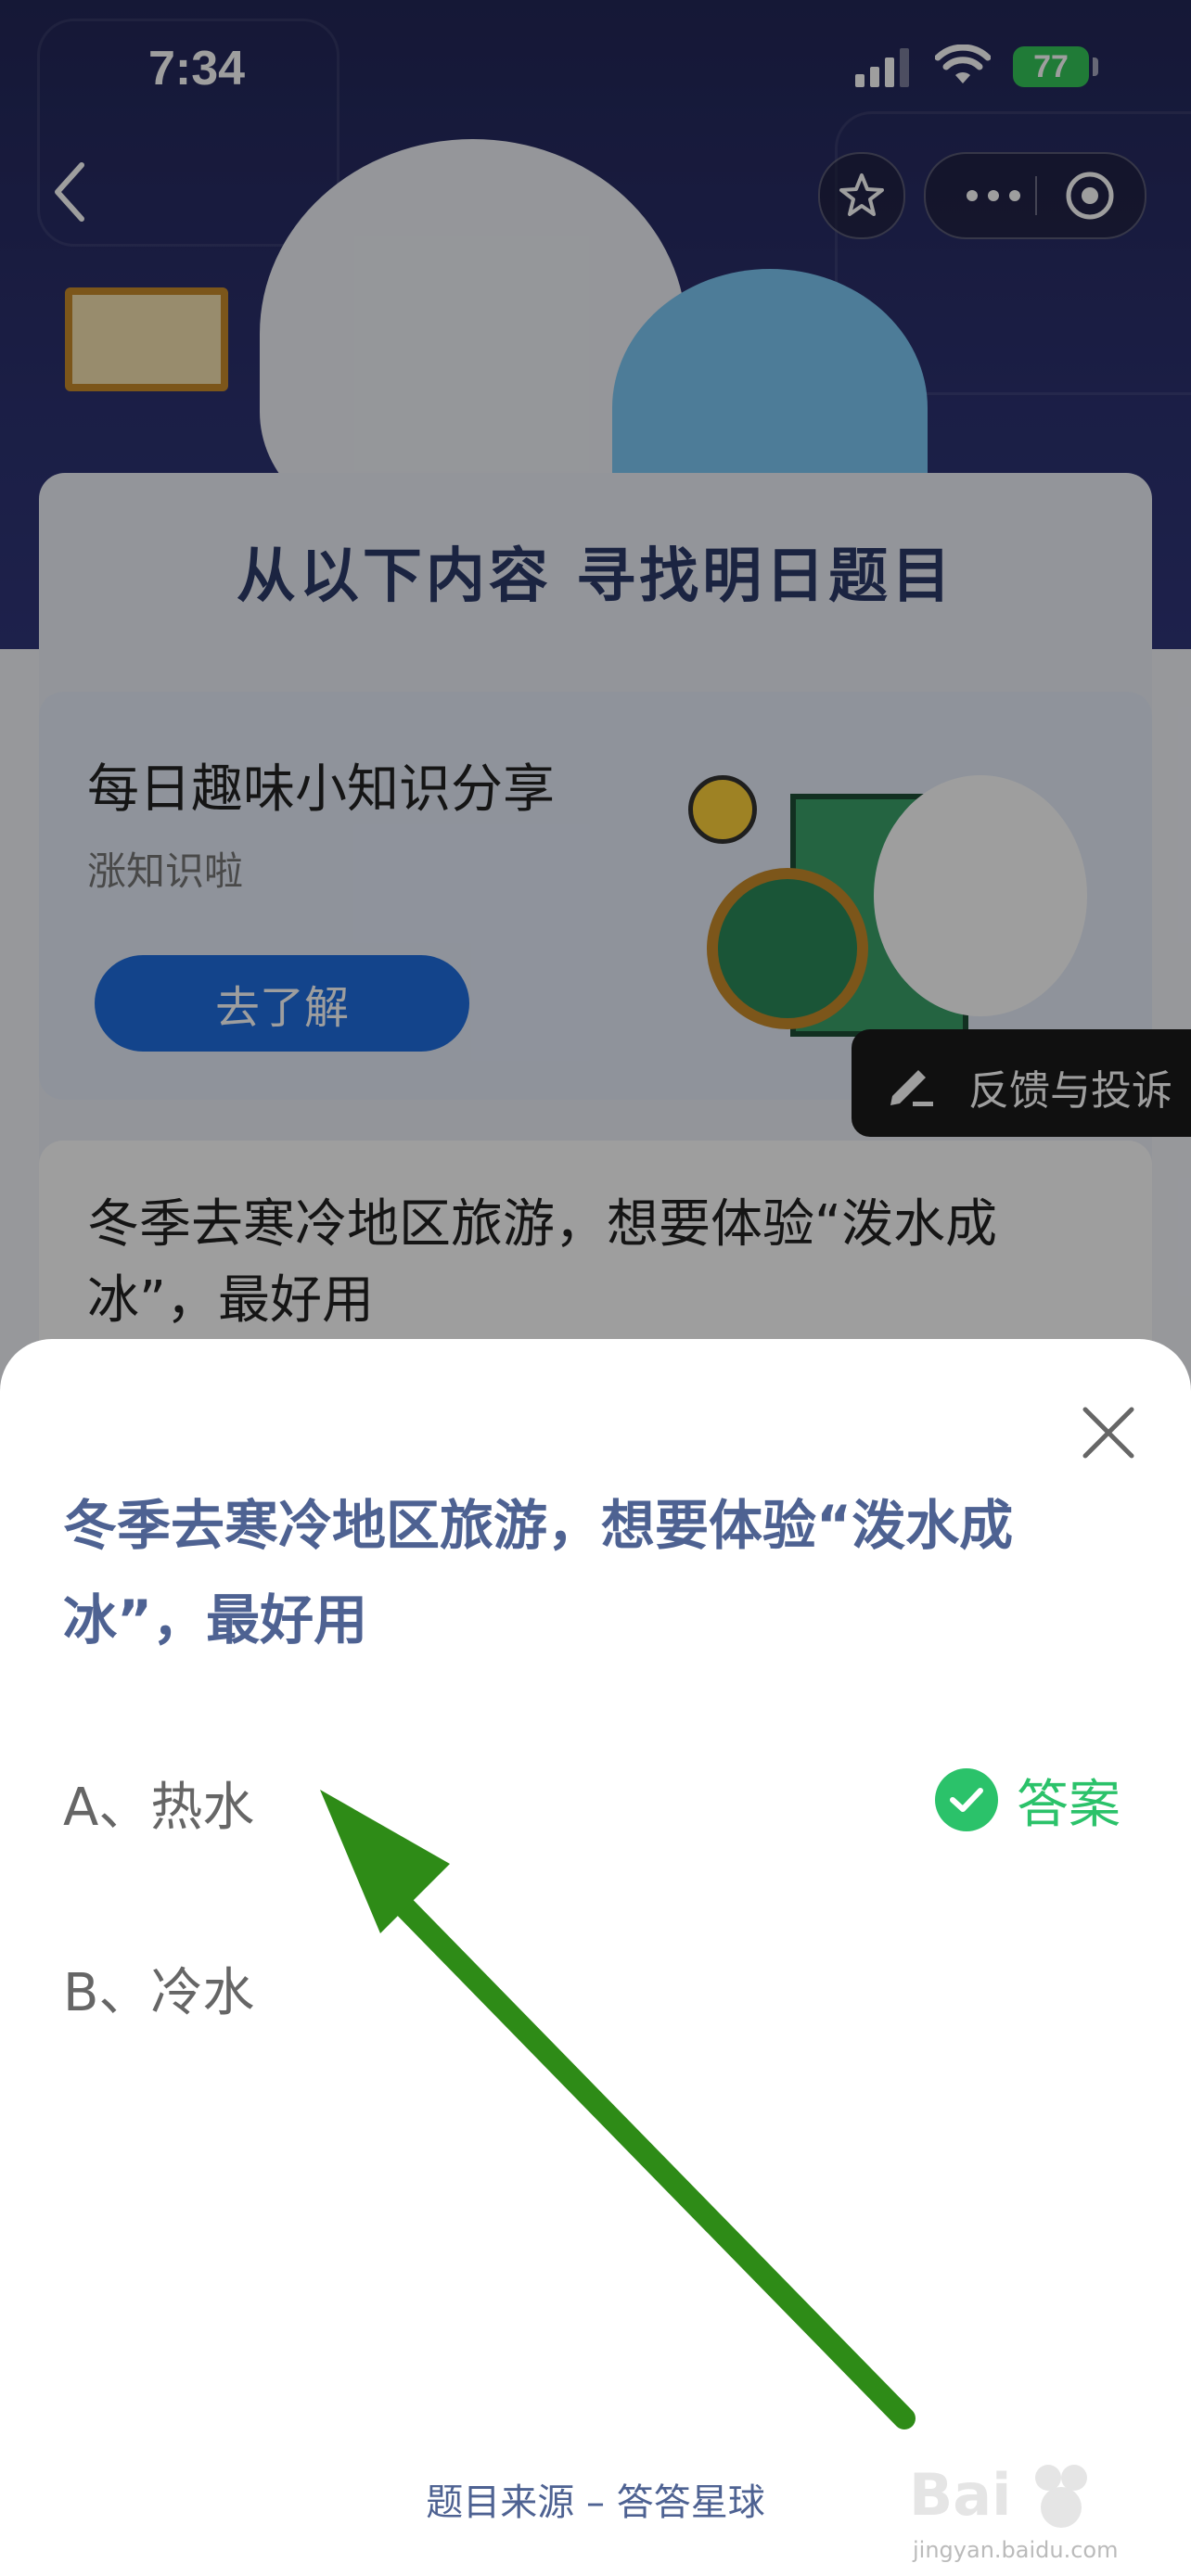 Image resolution: width=1191 pixels, height=2576 pixels. I want to click on option-a: A、热水, so click(158, 1803).